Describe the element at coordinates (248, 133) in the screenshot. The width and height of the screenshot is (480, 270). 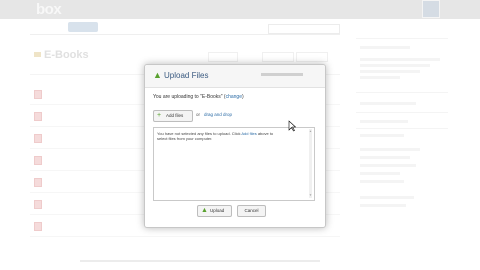
I see `drop-message-add-files-link: Add files` at that location.